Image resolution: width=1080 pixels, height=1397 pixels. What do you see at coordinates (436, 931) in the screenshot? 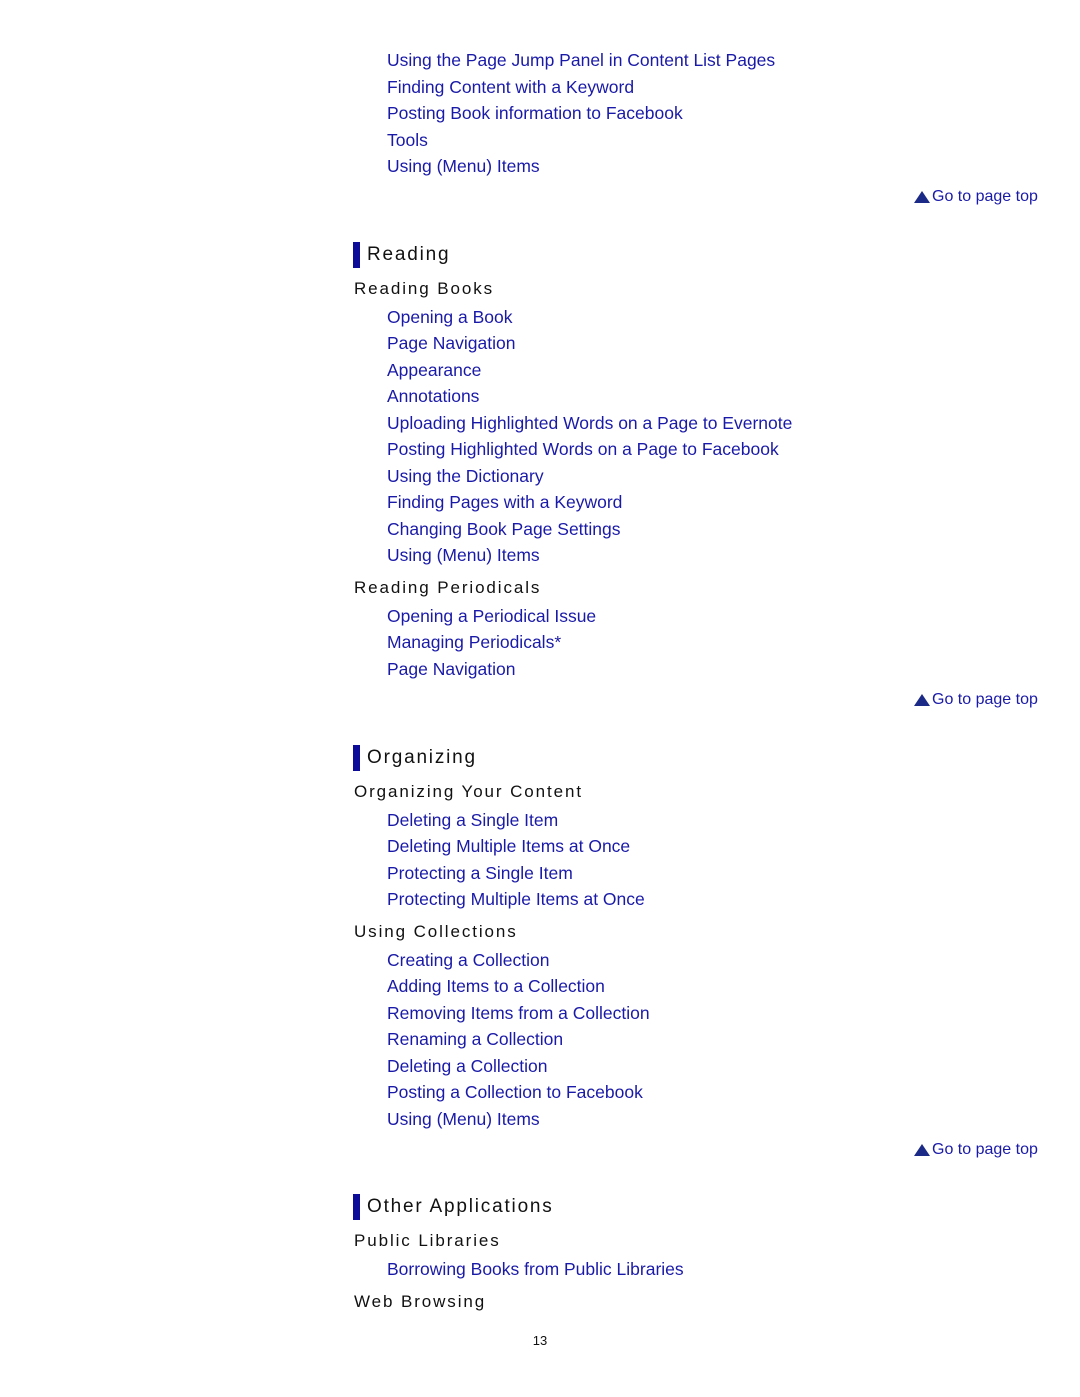
I see `subsection-title: Using Collections` at bounding box center [436, 931].